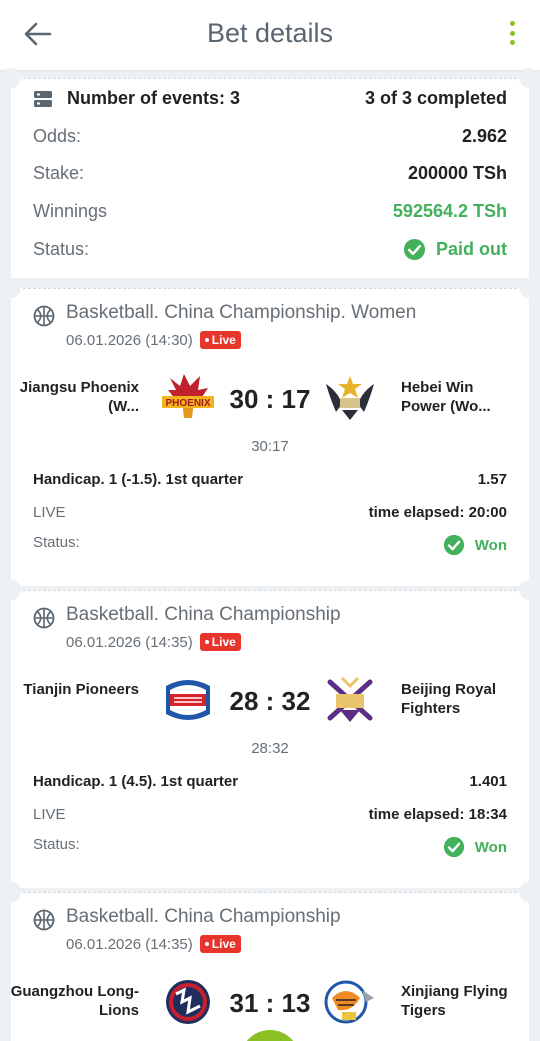  Describe the element at coordinates (154, 98) in the screenshot. I see `events-count-label: Number of events: 3` at that location.